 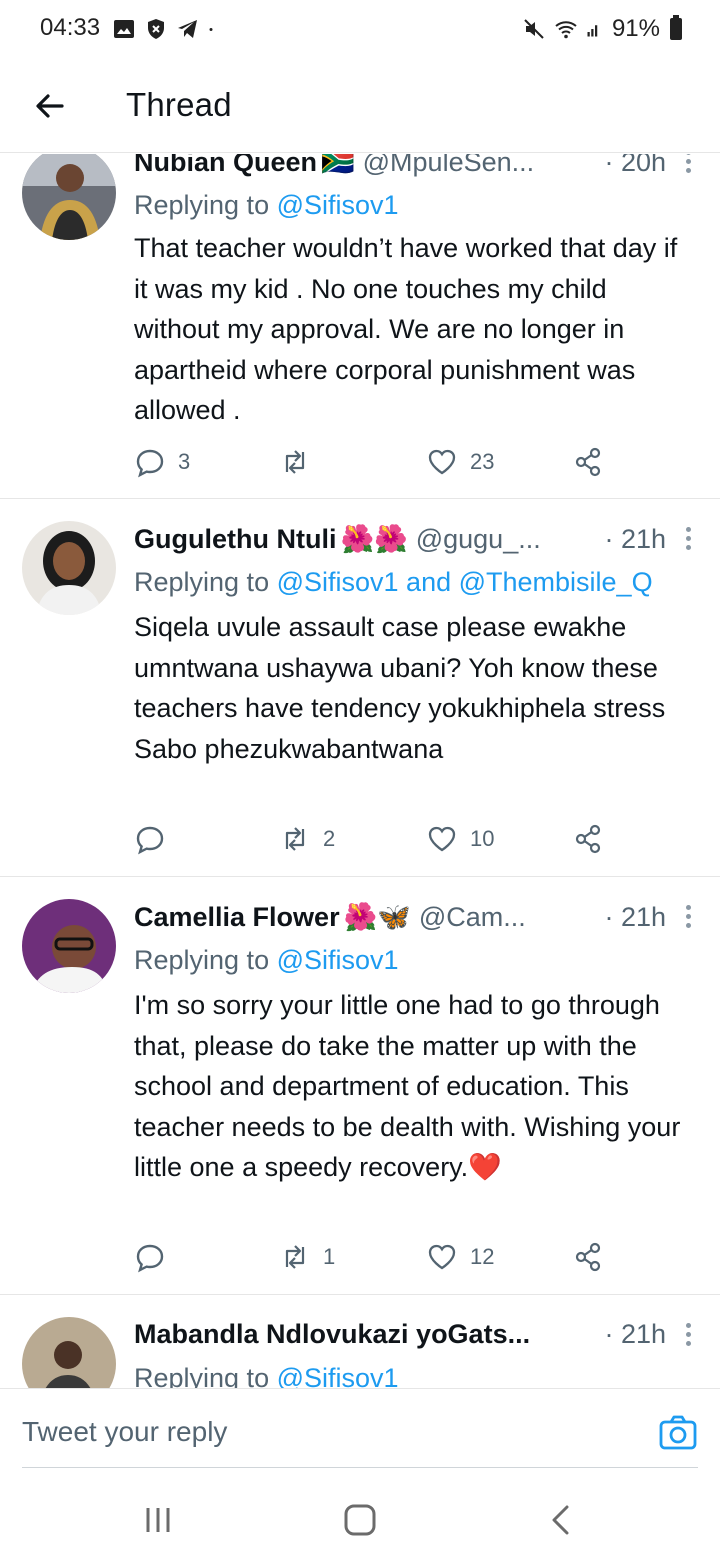 I want to click on like-count: 10, so click(x=482, y=838).